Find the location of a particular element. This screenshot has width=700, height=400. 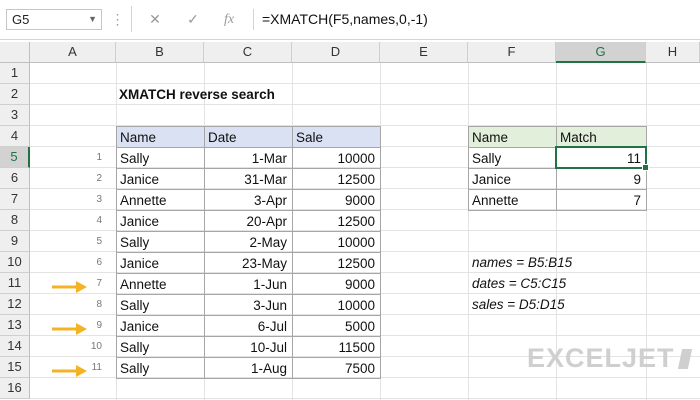

row-header-15: 15 is located at coordinates (15, 367).